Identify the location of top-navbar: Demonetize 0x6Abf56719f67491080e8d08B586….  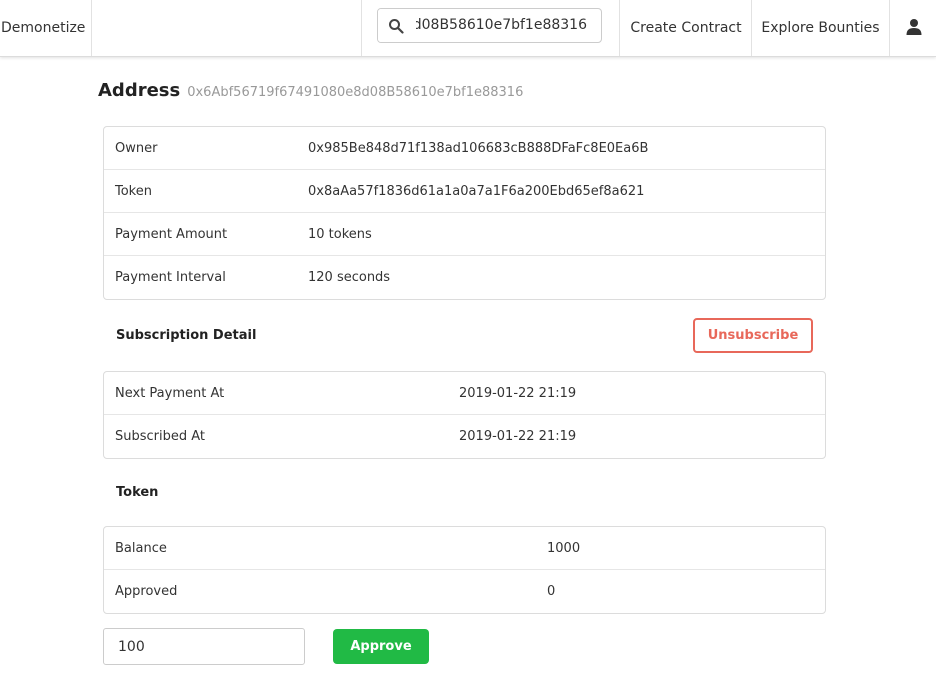
(468, 28).